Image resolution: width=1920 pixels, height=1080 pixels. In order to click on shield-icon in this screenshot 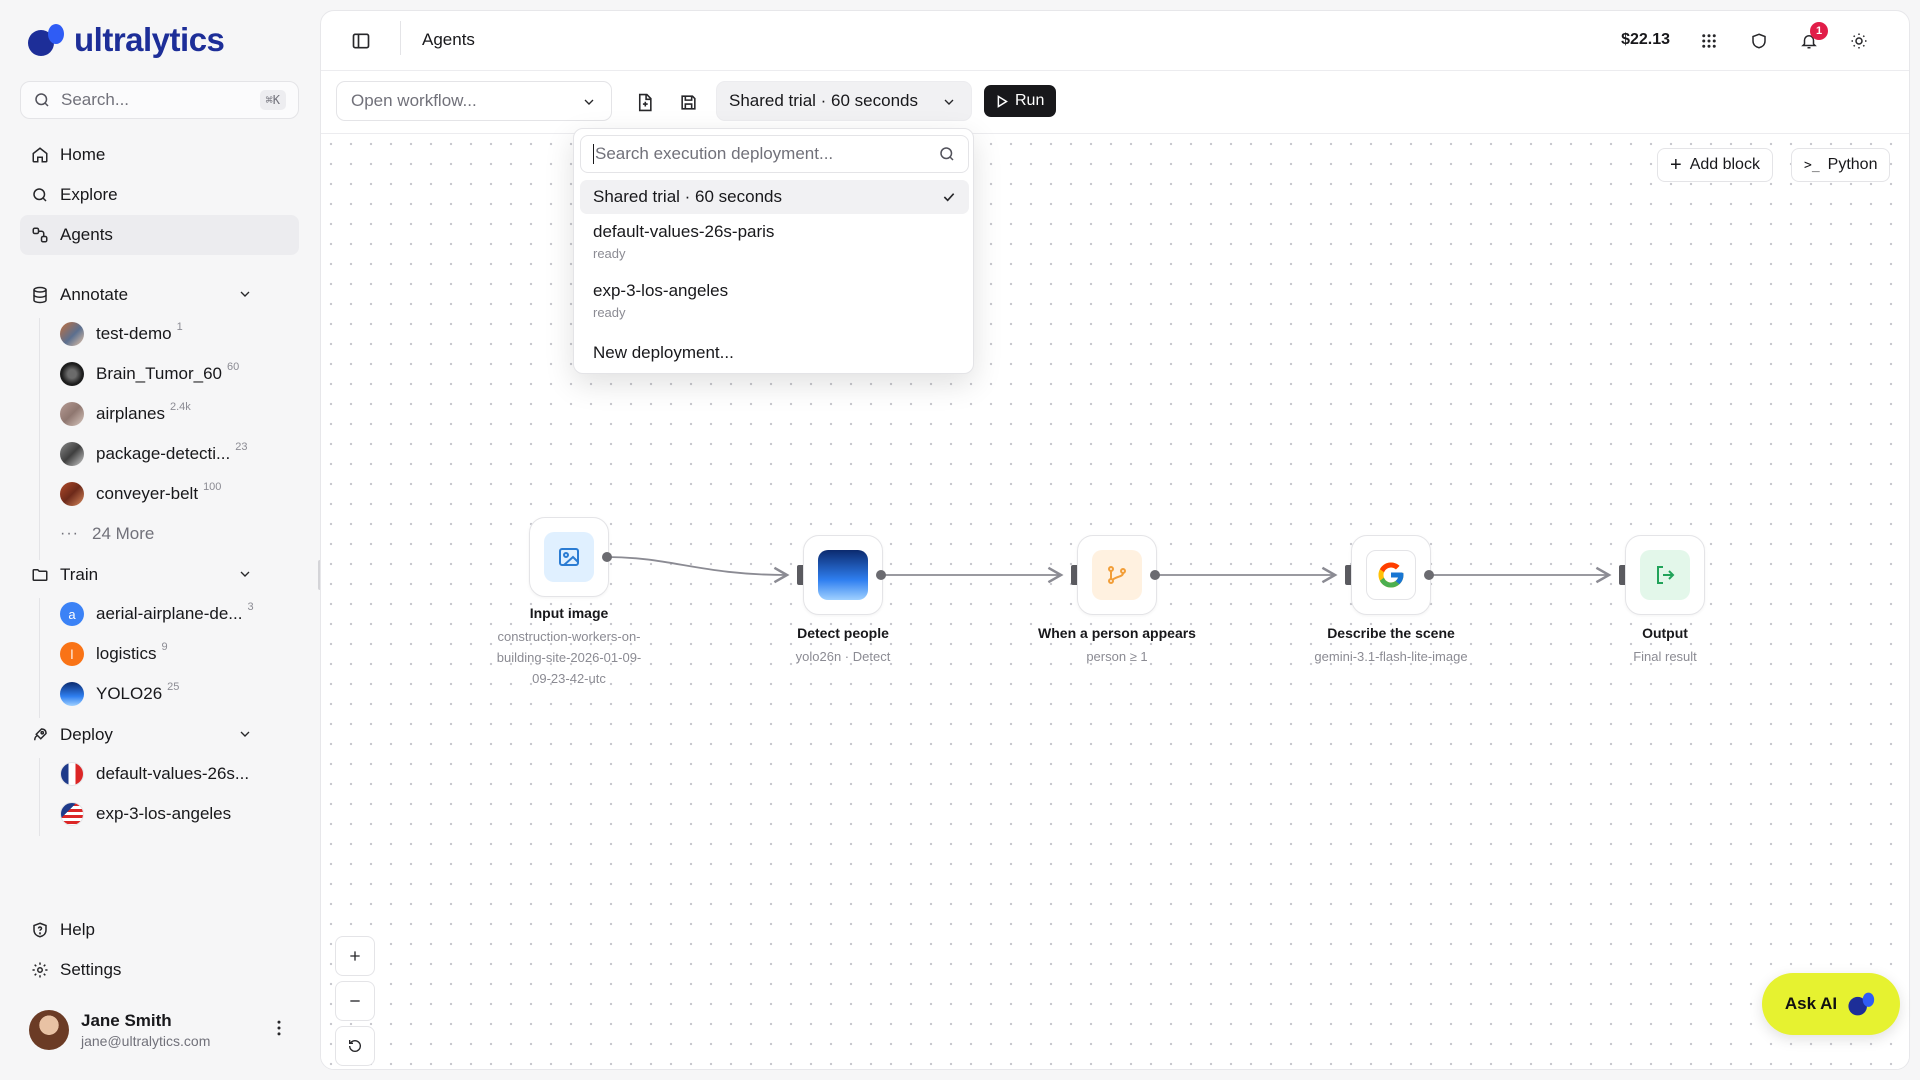, I will do `click(1759, 41)`.